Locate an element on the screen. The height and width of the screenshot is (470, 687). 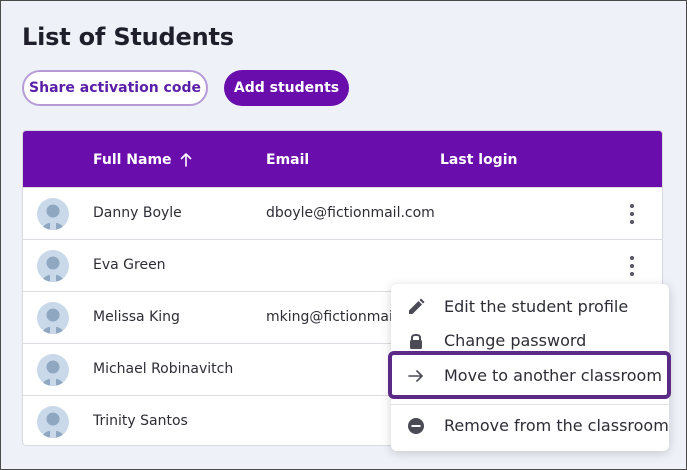
student-name: Melissa King is located at coordinates (136, 317).